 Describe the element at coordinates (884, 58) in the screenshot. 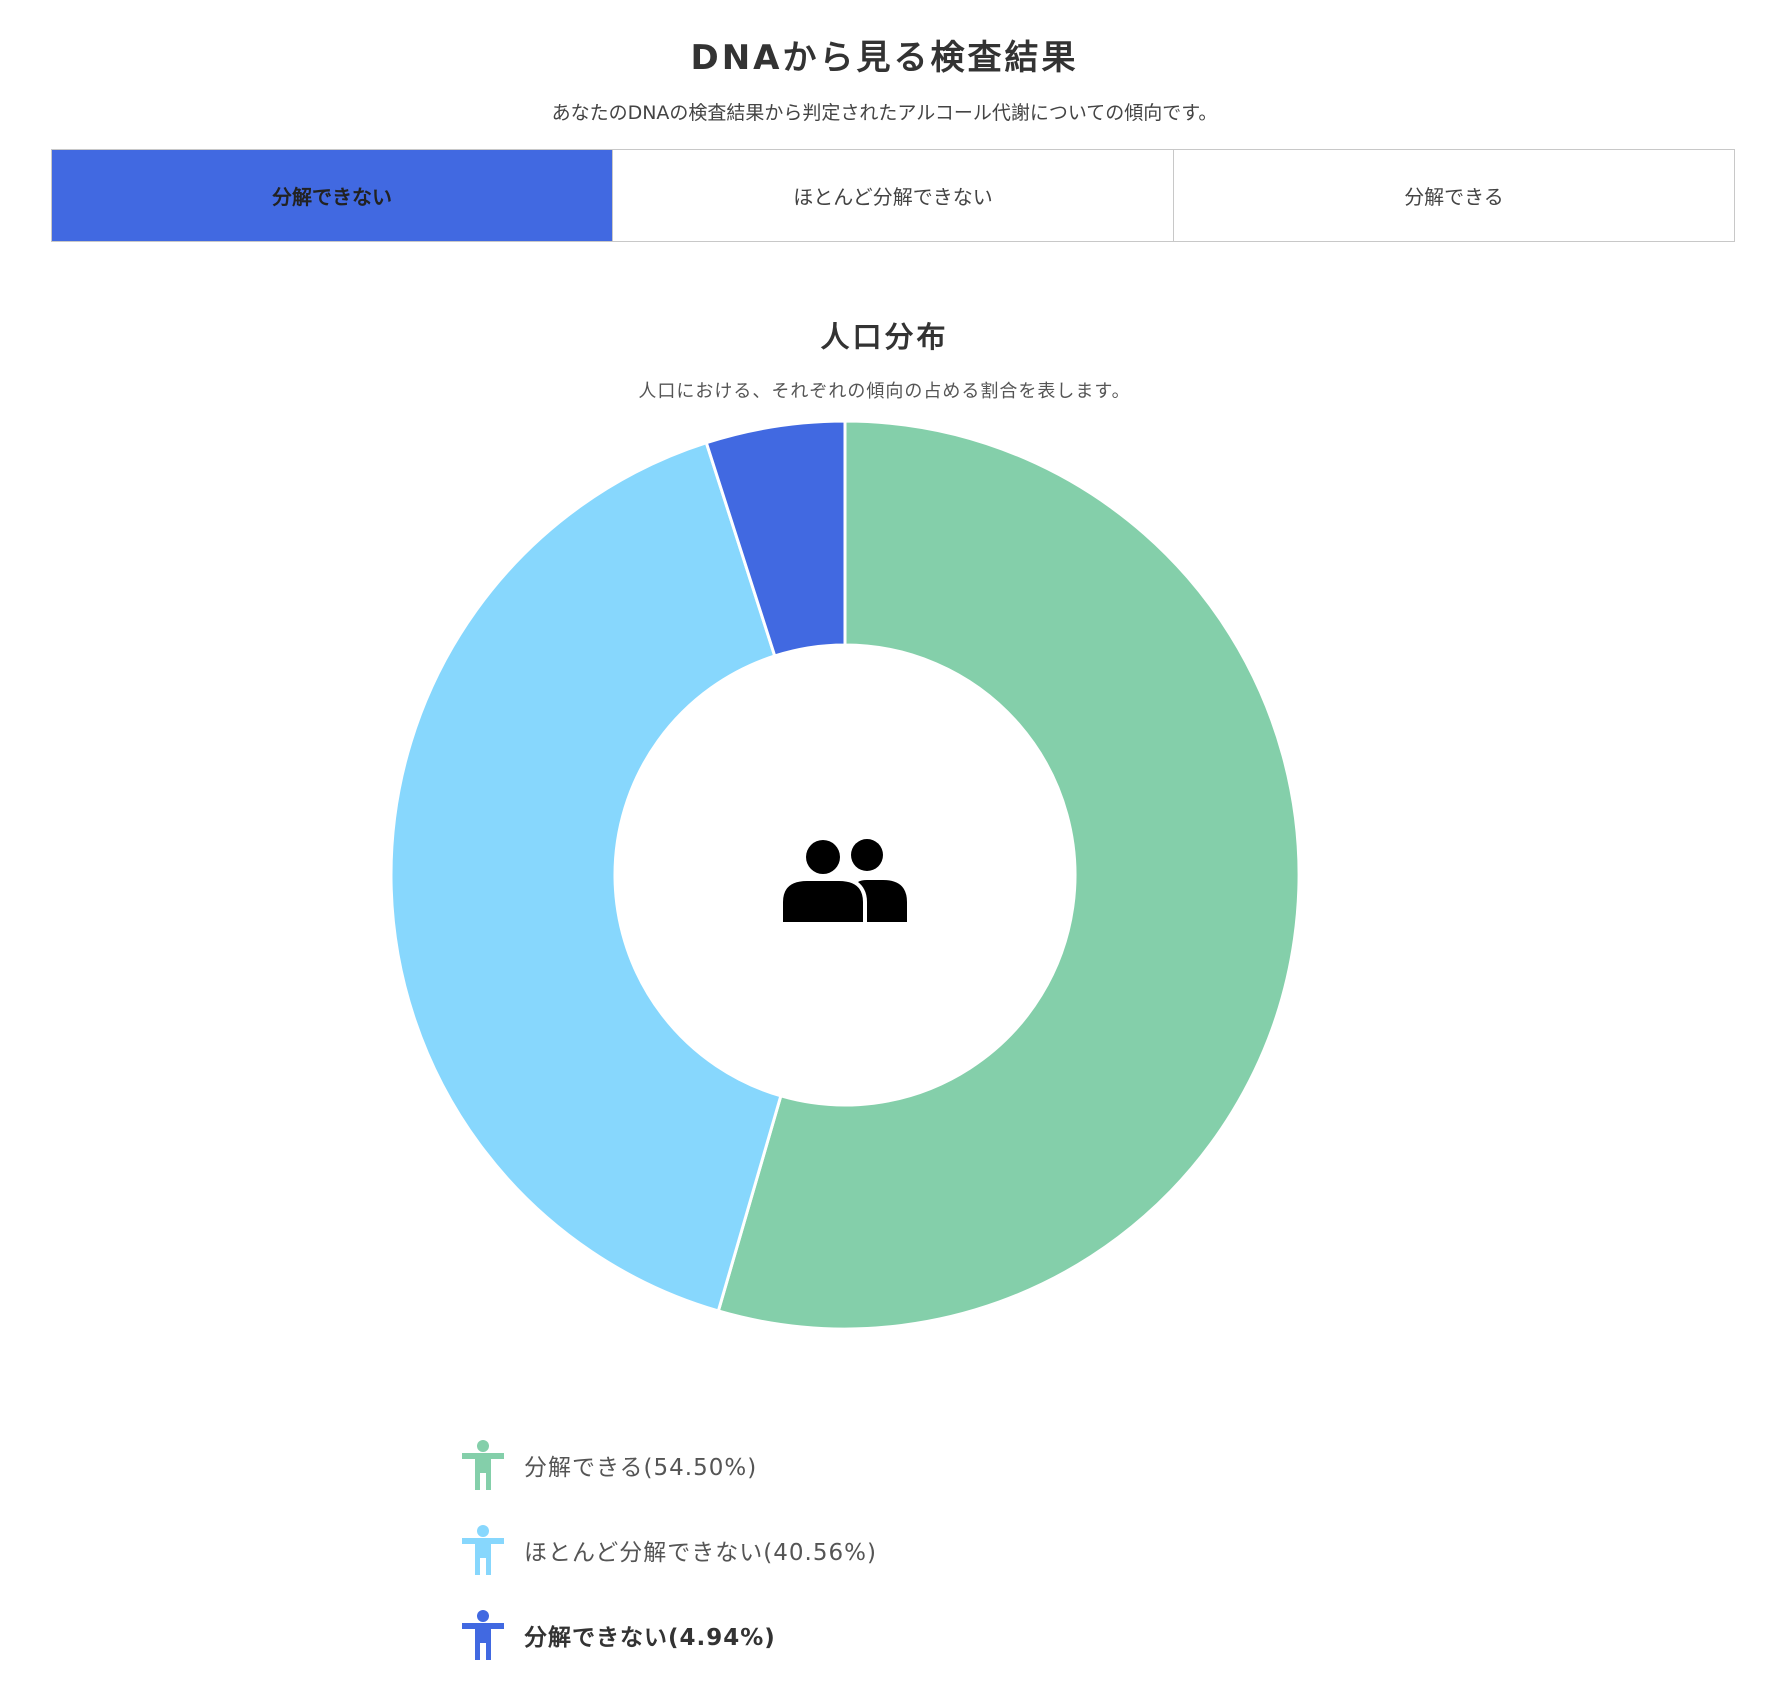

I see `page-title: DNAから見る検査結果` at that location.